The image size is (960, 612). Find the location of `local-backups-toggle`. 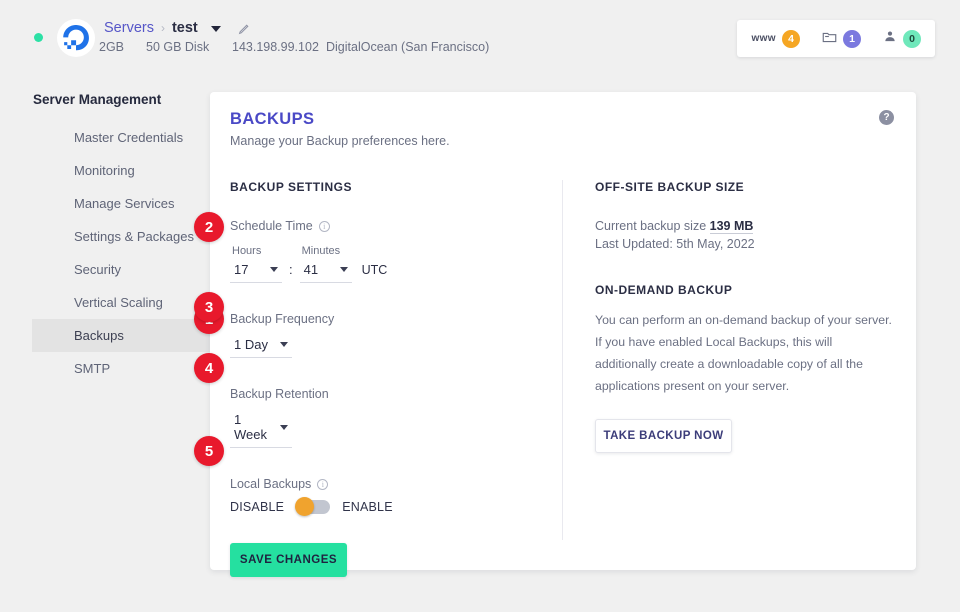

local-backups-toggle is located at coordinates (313, 506).